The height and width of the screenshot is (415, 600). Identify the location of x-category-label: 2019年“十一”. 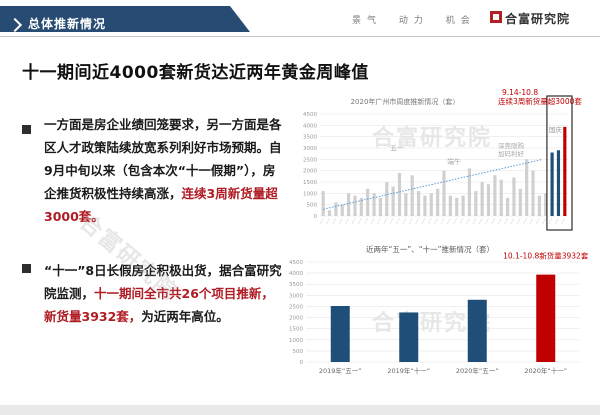
(408, 370).